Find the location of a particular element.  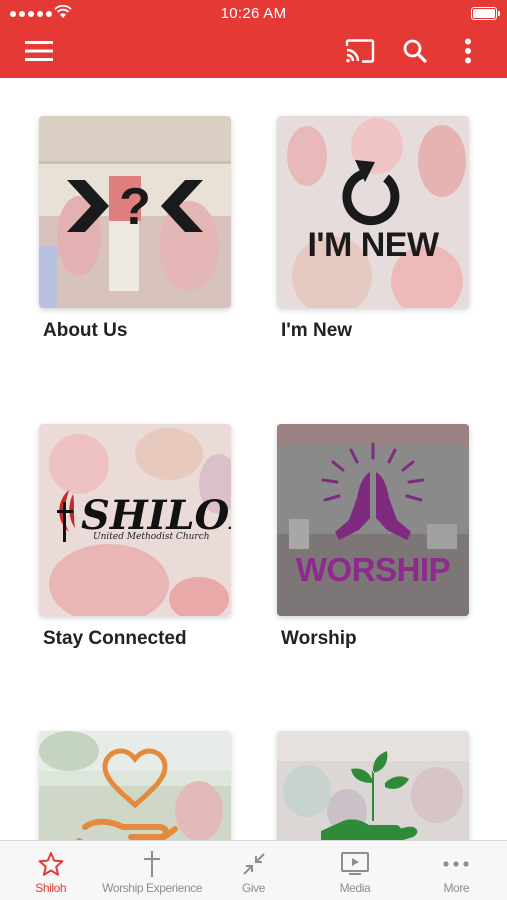

search-icon is located at coordinates (415, 51).